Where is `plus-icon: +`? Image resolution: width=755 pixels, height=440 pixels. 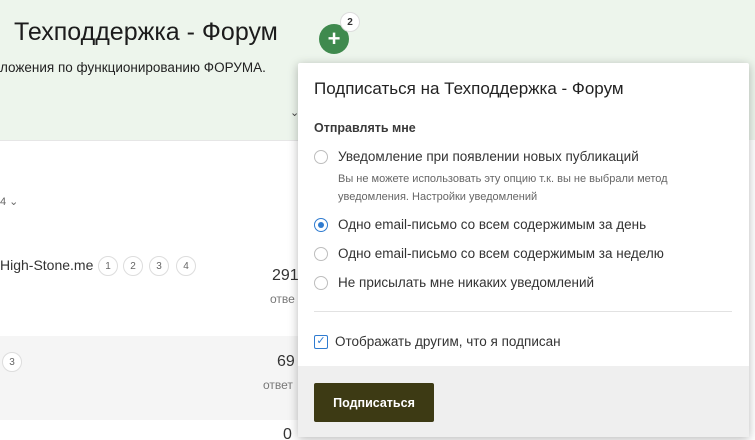 plus-icon: + is located at coordinates (334, 38).